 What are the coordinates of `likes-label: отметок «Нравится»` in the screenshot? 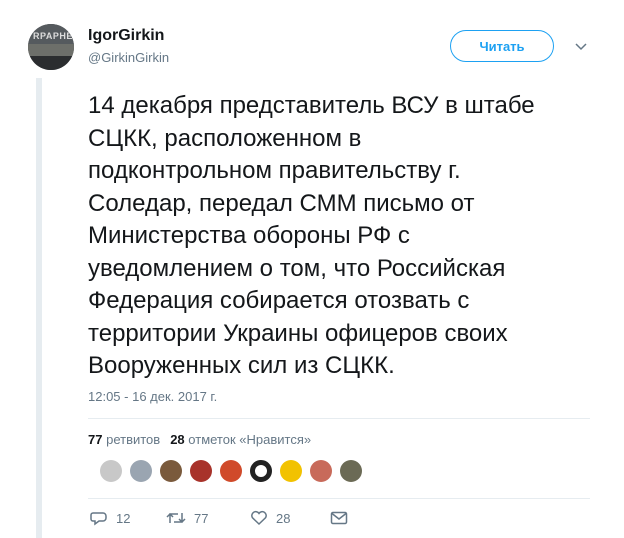 It's located at (250, 439).